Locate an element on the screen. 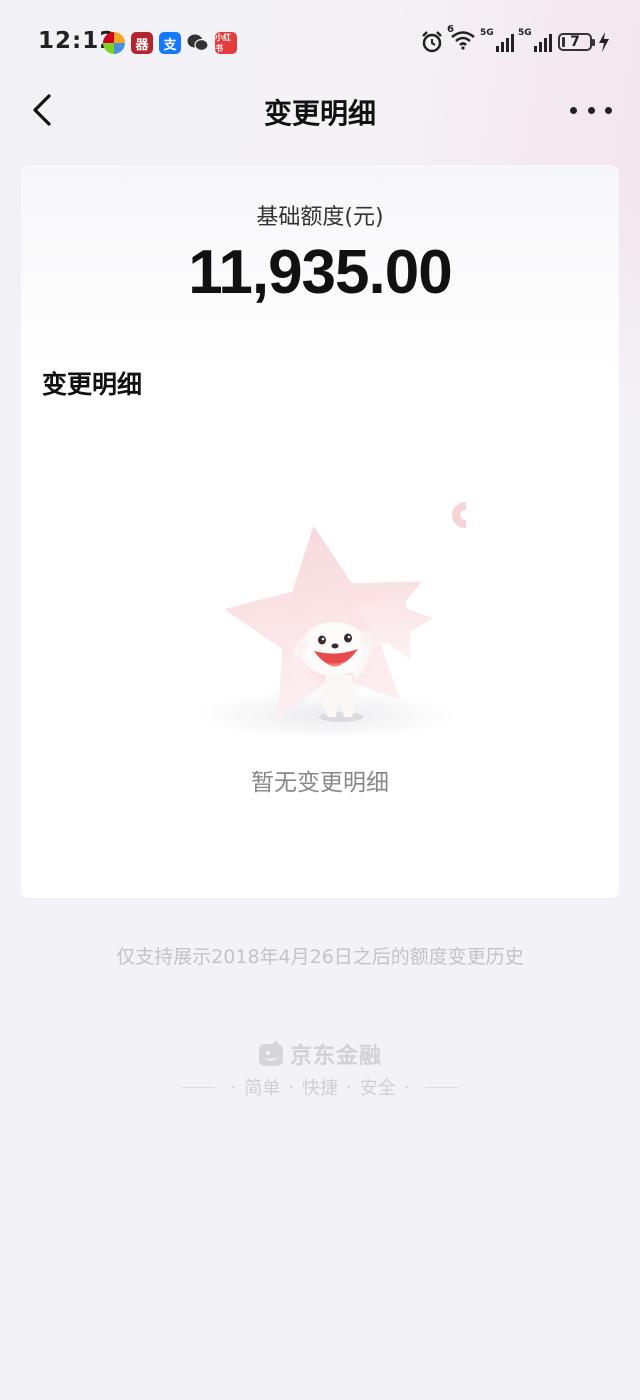  status-bar: 12:12 器 支 小红书 6 5G 5G 7 is located at coordinates (320, 43).